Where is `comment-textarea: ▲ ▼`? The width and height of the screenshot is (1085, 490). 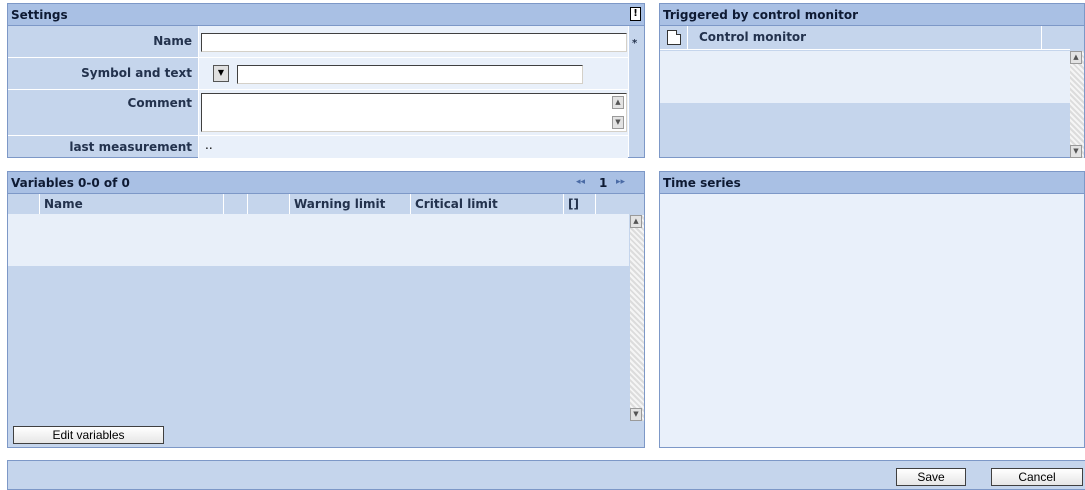 comment-textarea: ▲ ▼ is located at coordinates (414, 112).